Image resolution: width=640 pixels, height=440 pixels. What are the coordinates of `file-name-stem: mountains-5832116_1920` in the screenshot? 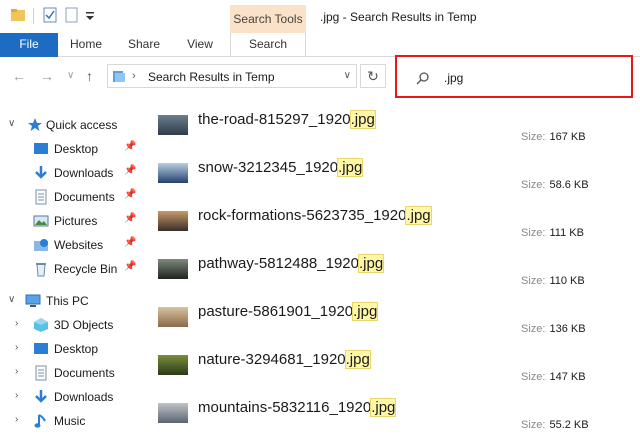 It's located at (285, 407).